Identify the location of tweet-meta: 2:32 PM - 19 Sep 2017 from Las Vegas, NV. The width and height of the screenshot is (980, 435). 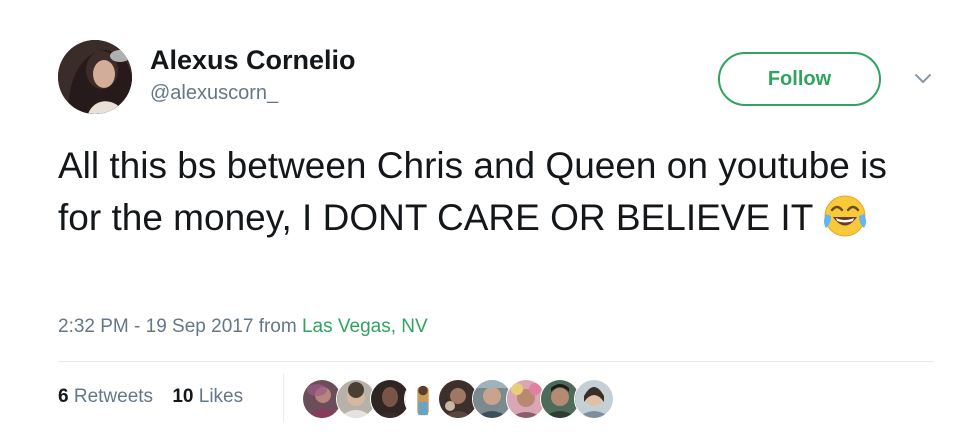
(243, 327).